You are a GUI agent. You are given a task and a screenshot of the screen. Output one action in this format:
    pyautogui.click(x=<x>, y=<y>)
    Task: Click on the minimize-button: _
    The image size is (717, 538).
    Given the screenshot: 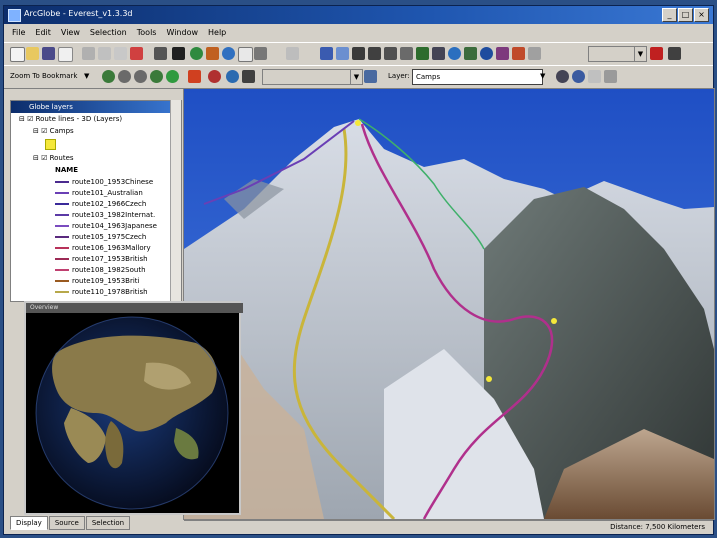 What is the action you would take?
    pyautogui.click(x=669, y=15)
    